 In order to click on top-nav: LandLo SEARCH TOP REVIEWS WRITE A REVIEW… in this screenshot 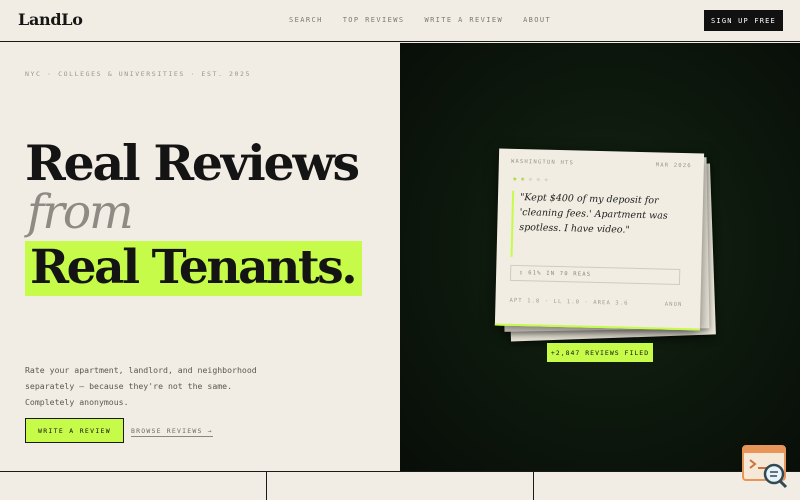, I will do `click(400, 21)`.